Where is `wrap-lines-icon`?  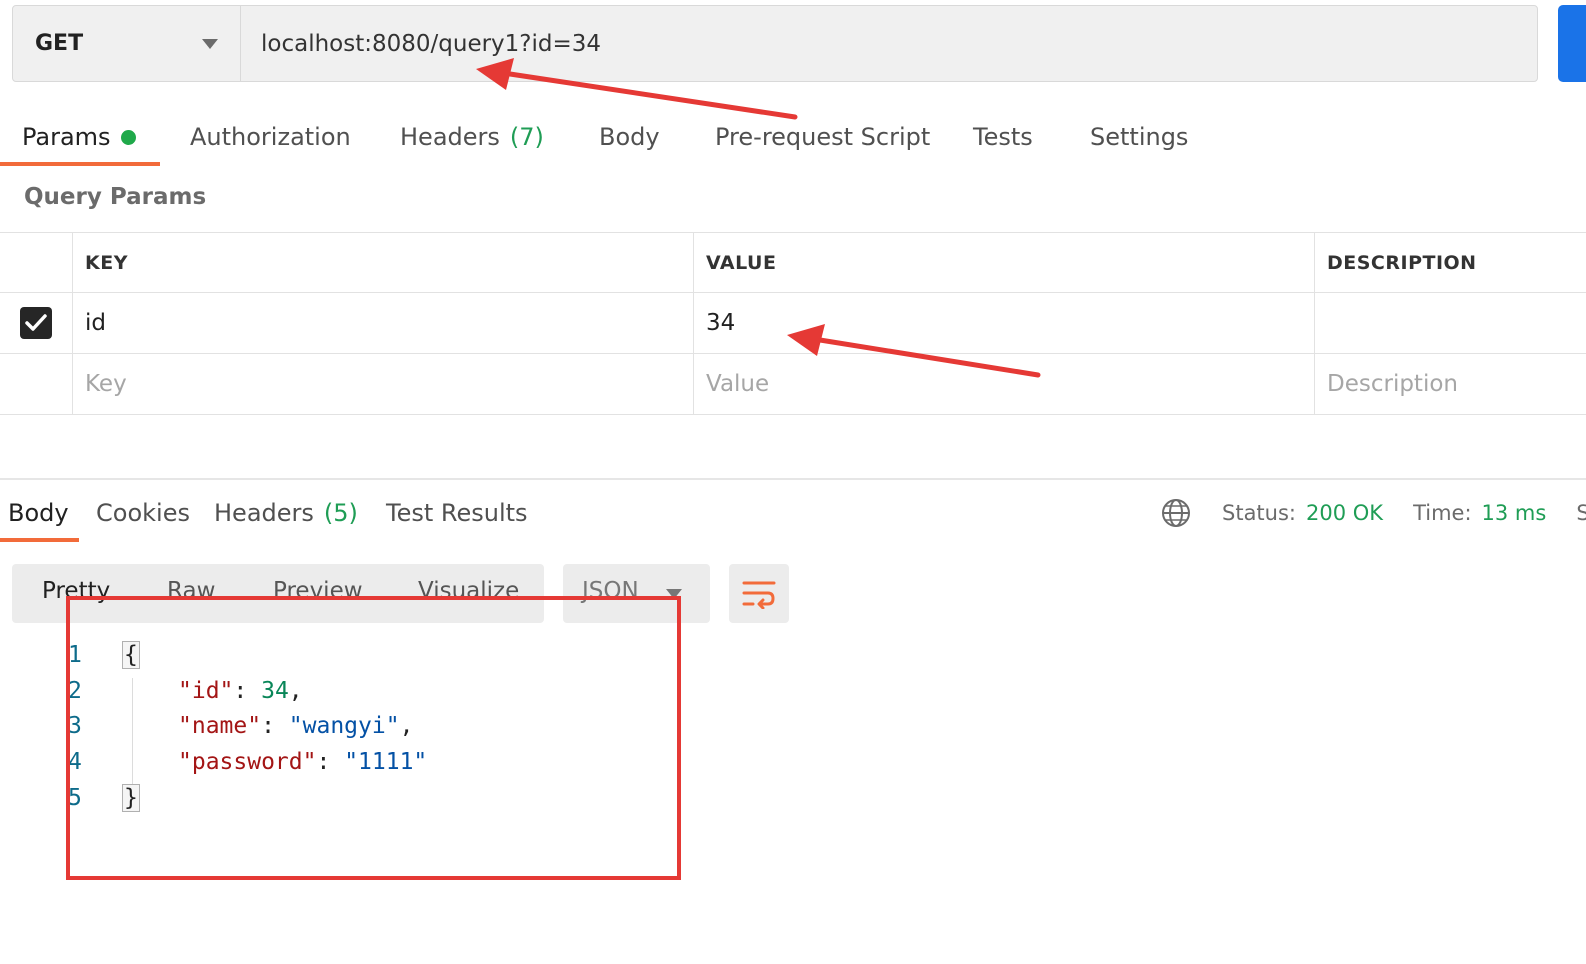
wrap-lines-icon is located at coordinates (759, 595).